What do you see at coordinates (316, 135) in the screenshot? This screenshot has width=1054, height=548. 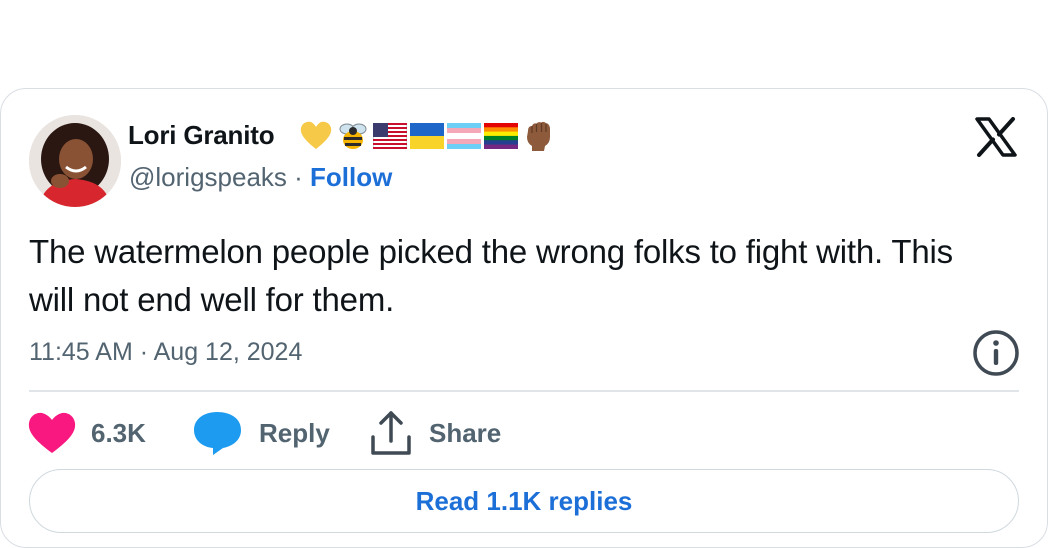 I see `yellow-heart-icon` at bounding box center [316, 135].